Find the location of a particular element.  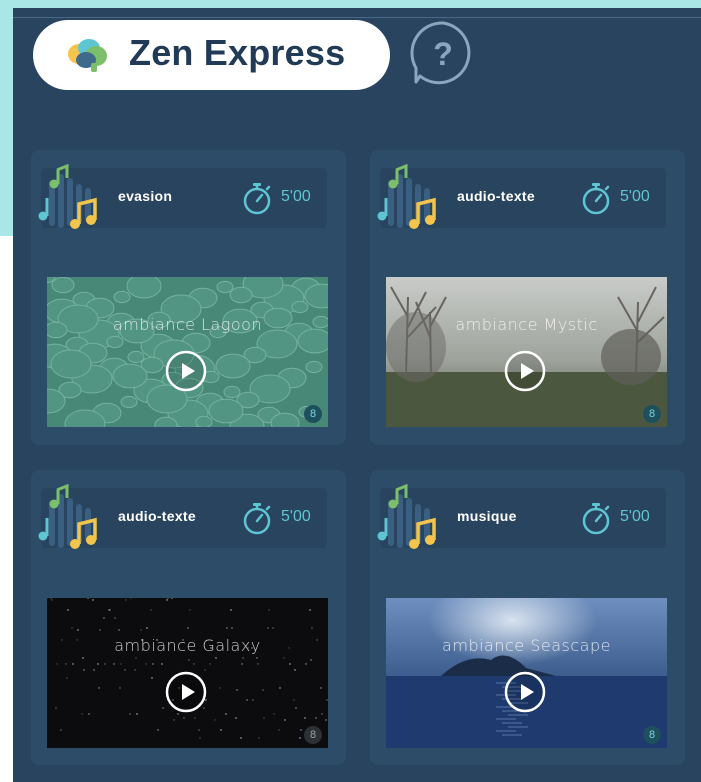

brain-icon is located at coordinates (87, 55).